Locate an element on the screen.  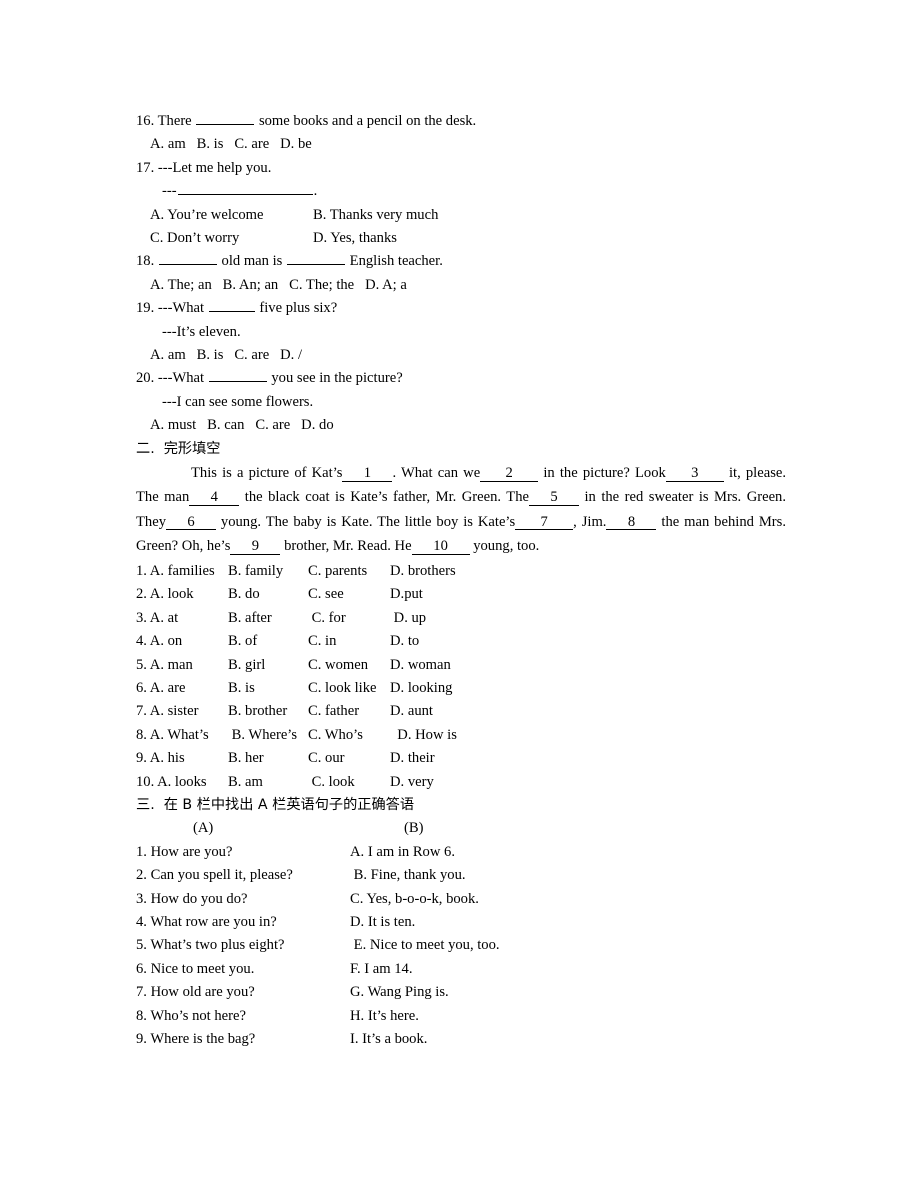
option-c: C. for is located at coordinates (327, 617).